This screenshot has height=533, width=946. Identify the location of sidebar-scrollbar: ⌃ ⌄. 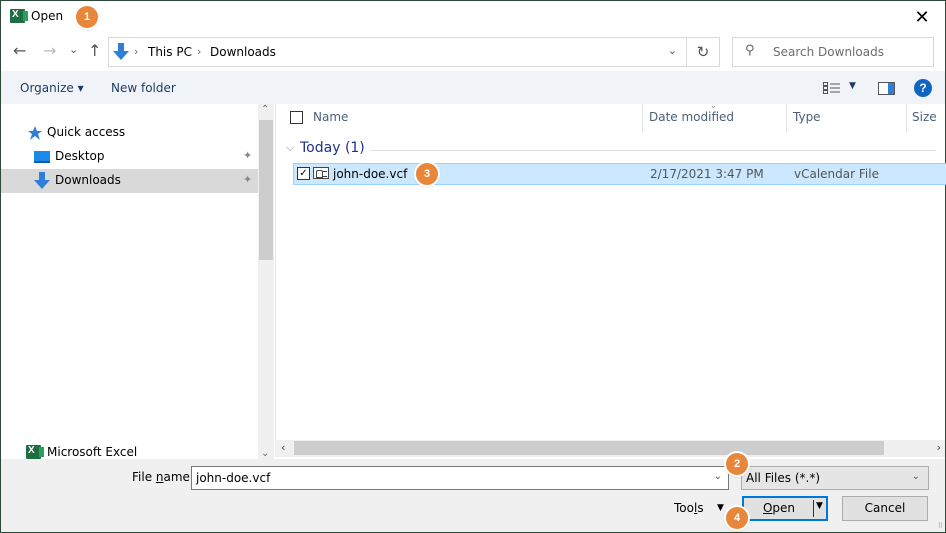
(266, 282).